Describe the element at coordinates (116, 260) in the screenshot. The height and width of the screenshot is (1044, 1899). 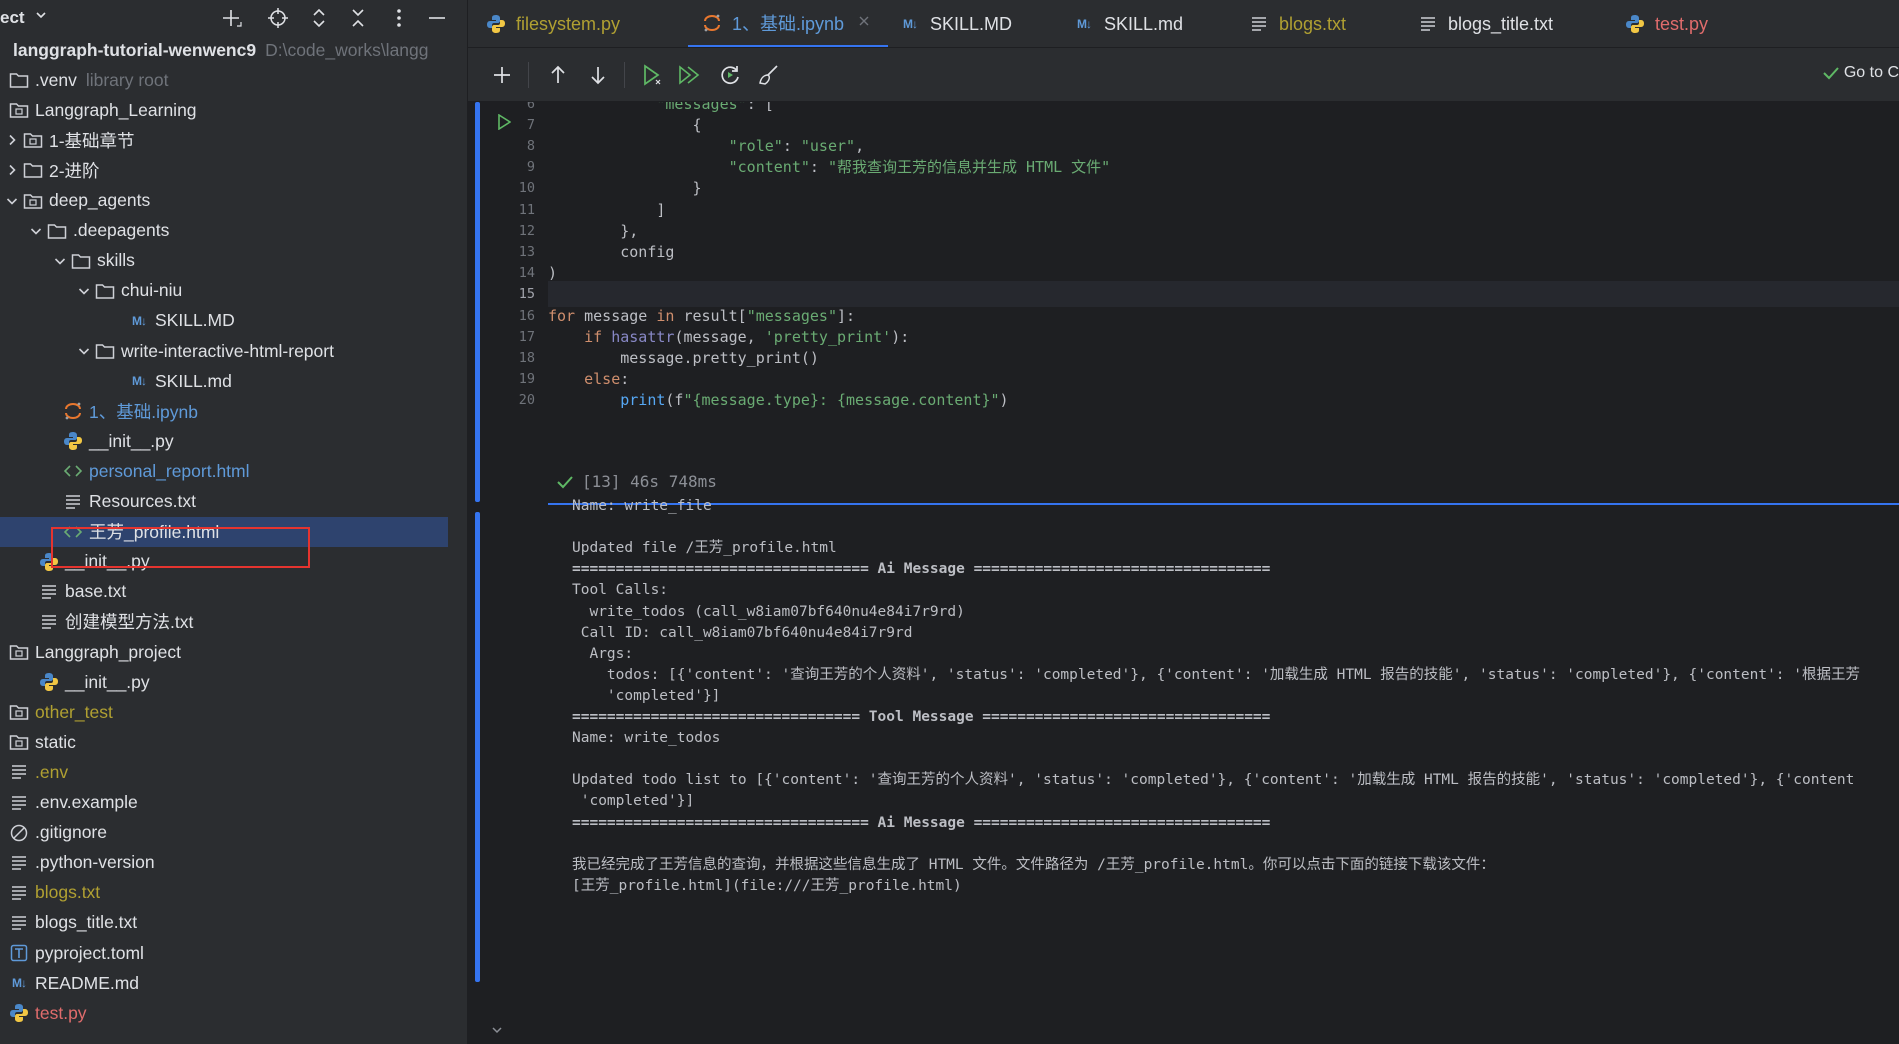
I see `tree-item-label: skills` at that location.